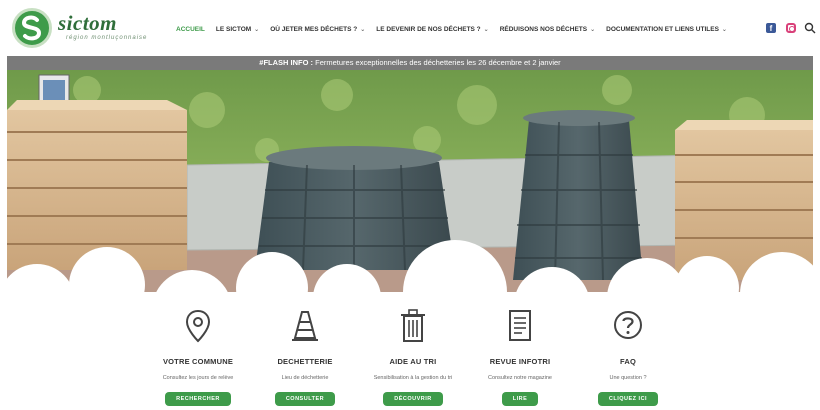  Describe the element at coordinates (791, 28) in the screenshot. I see `instagram-icon` at that location.